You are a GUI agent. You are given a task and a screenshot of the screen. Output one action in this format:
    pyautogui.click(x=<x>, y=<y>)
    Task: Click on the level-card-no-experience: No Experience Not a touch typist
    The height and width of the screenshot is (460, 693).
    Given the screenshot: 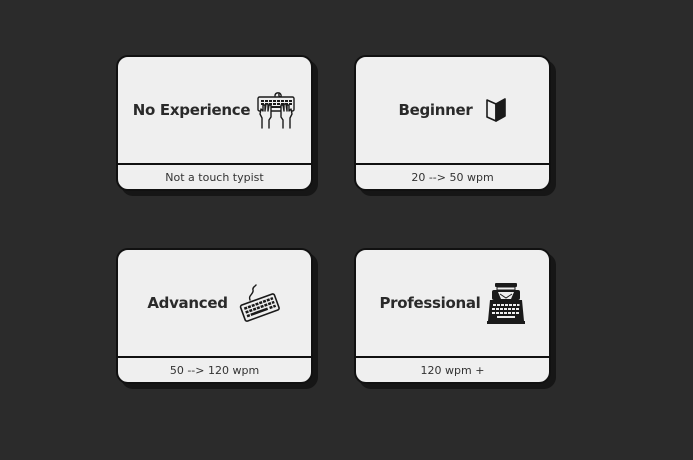 What is the action you would take?
    pyautogui.click(x=214, y=123)
    